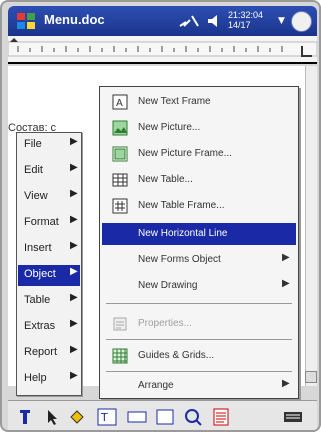 The width and height of the screenshot is (321, 432). I want to click on menu-item-object: Object ▶, so click(49, 275).